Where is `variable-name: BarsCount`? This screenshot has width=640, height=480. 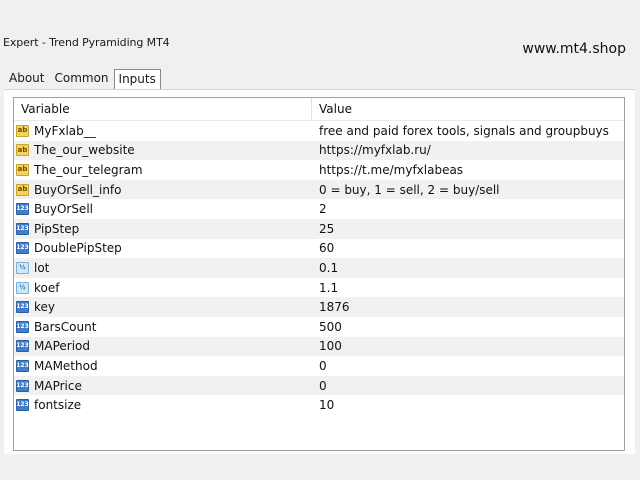
variable-name: BarsCount is located at coordinates (65, 326).